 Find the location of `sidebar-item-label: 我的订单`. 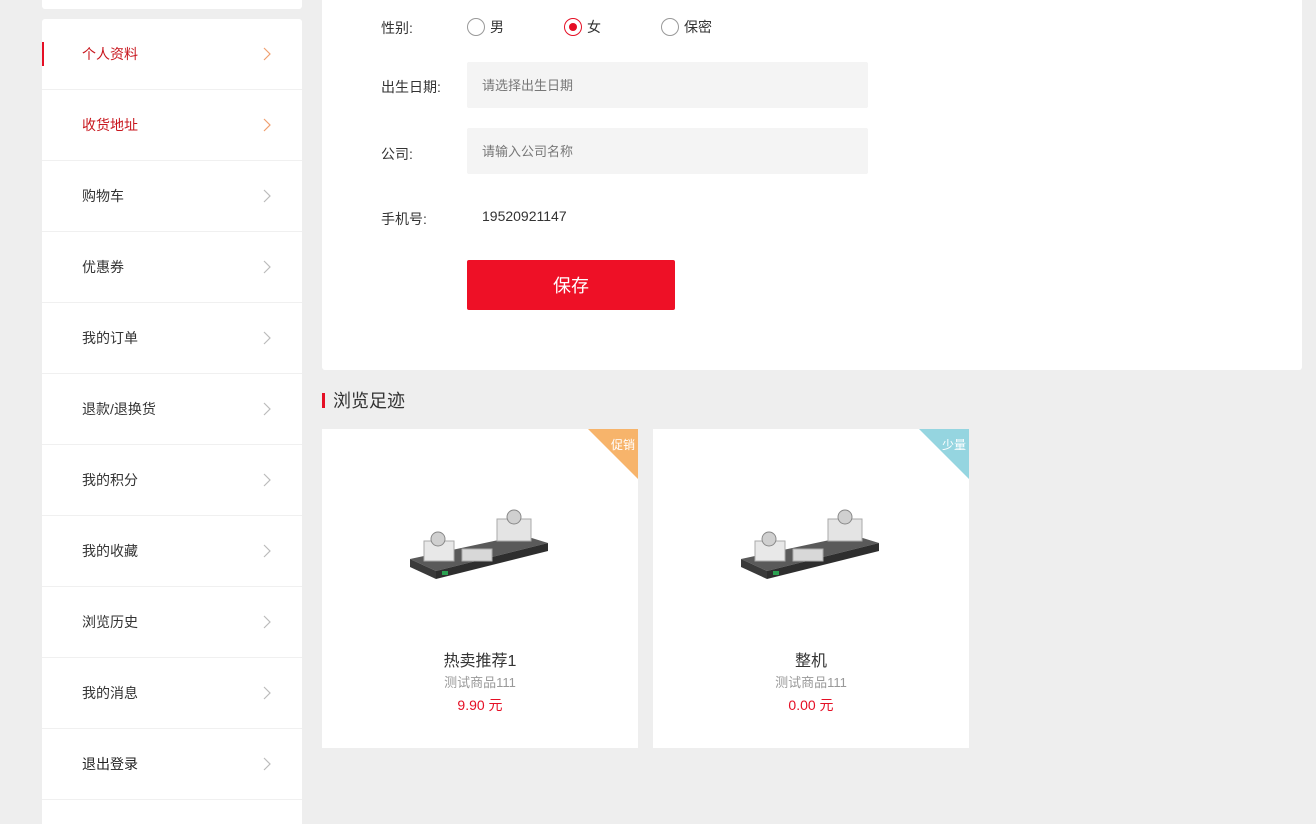

sidebar-item-label: 我的订单 is located at coordinates (110, 338).